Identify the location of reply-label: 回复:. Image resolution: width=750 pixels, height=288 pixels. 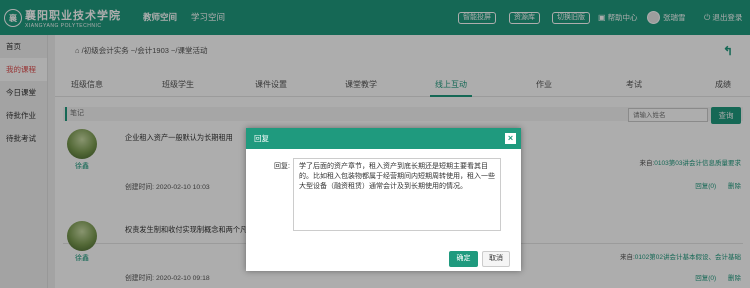
(282, 166).